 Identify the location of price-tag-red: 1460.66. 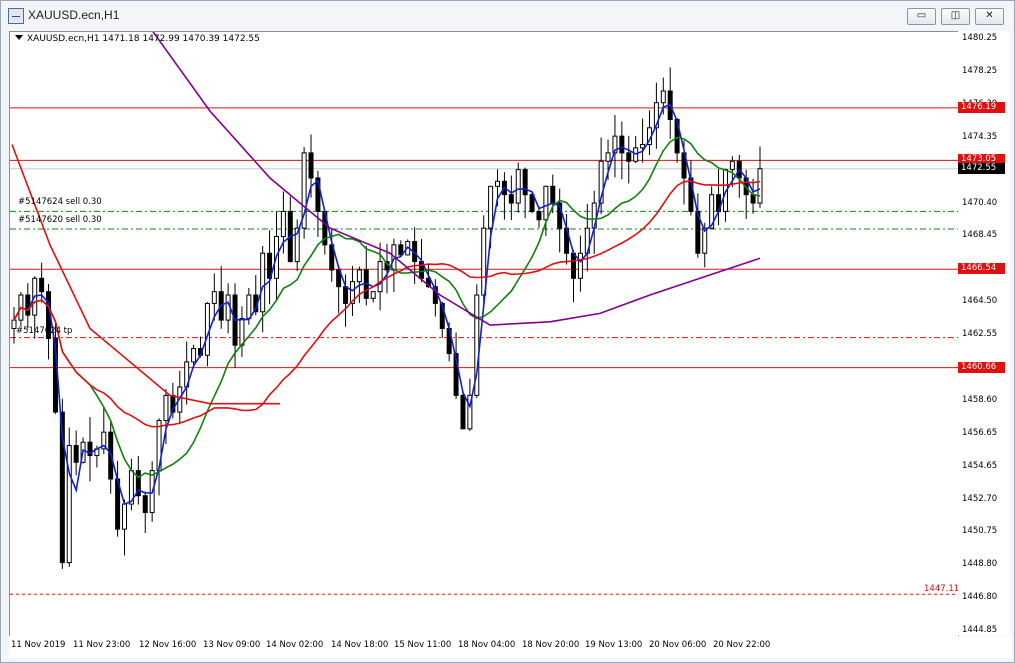
(981, 367).